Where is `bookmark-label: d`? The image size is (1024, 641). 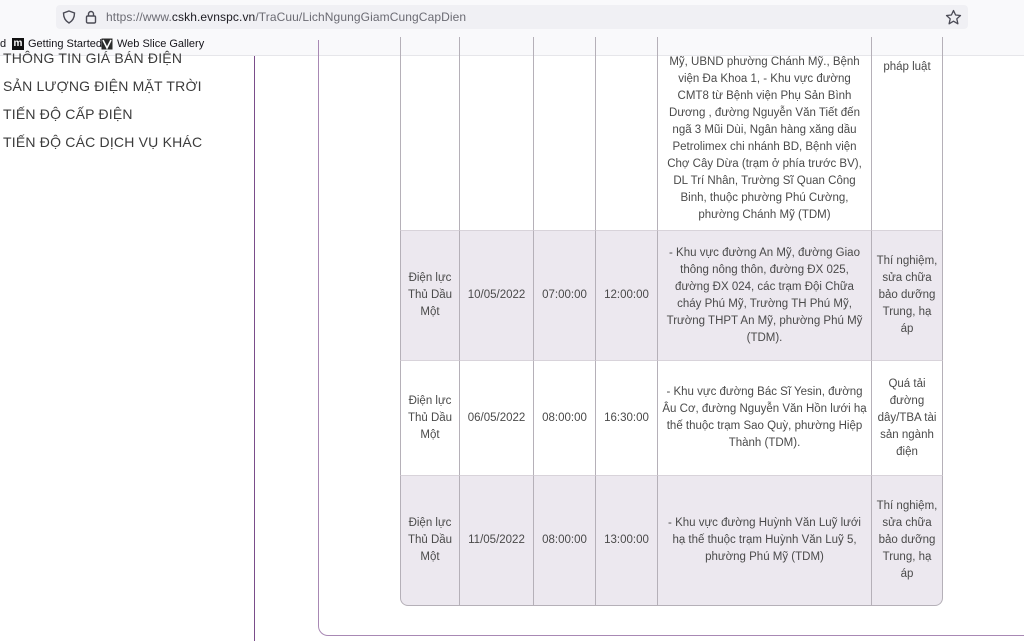 bookmark-label: d is located at coordinates (3, 44).